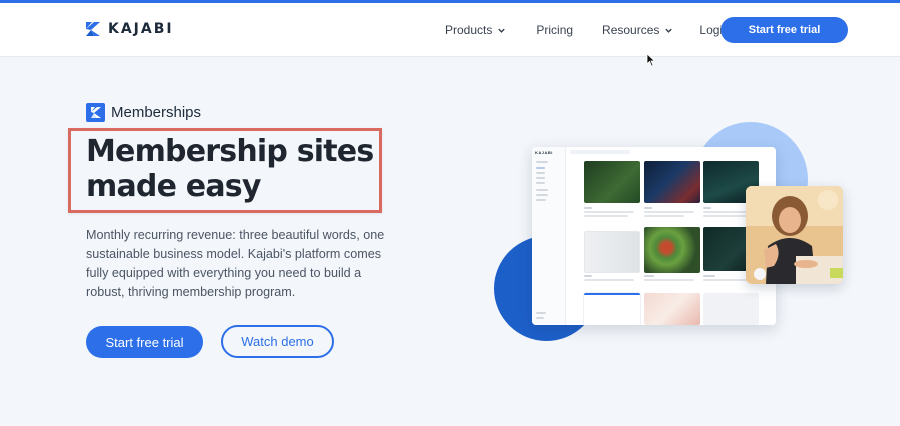 This screenshot has height=426, width=900. I want to click on nav-products: Products, so click(475, 30).